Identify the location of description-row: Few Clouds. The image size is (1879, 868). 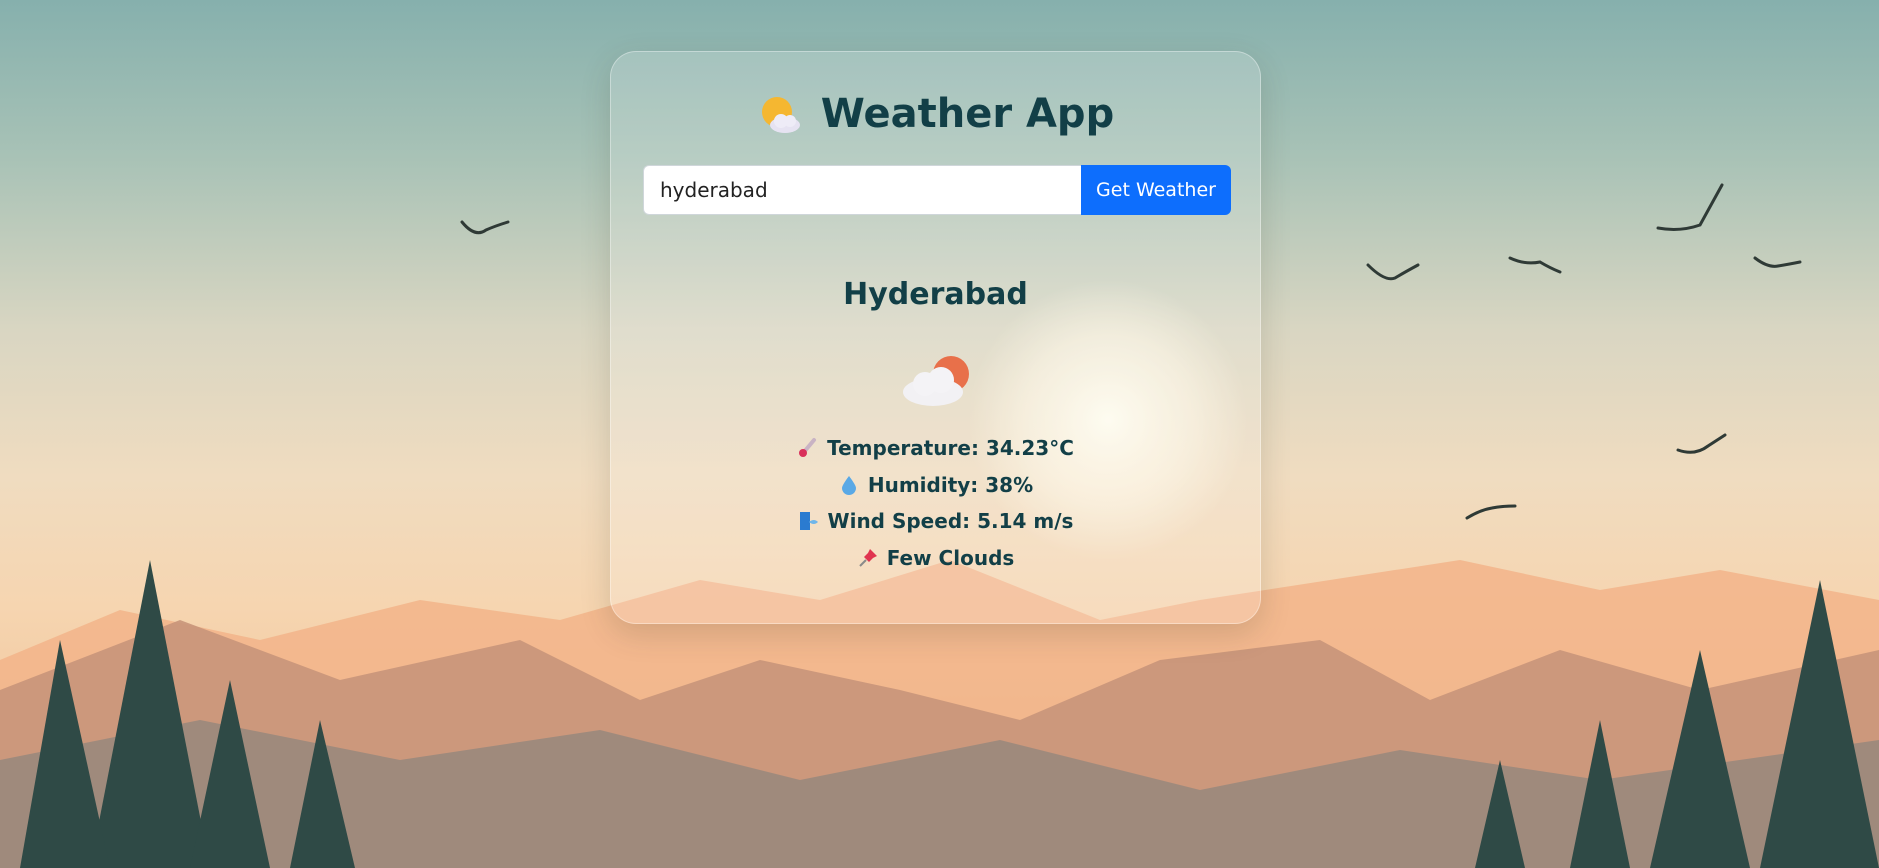
(936, 558).